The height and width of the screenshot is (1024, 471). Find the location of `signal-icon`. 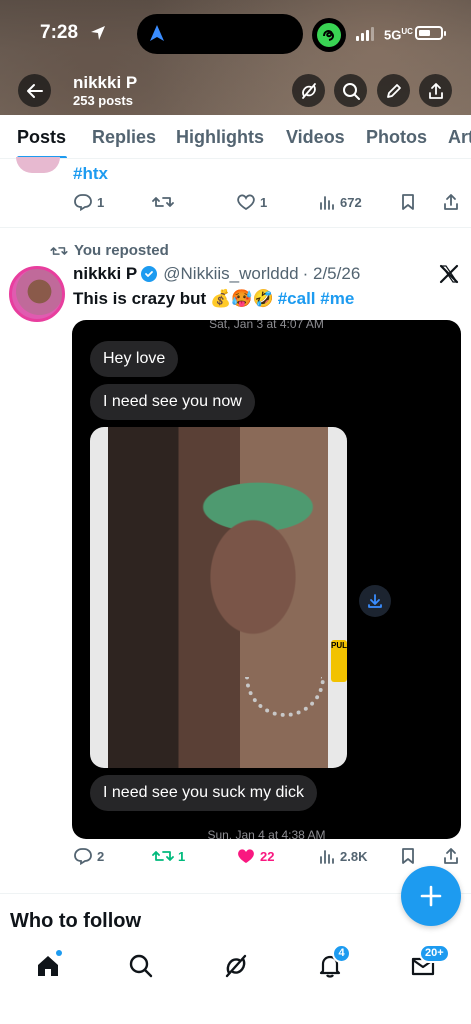

signal-icon is located at coordinates (365, 34).